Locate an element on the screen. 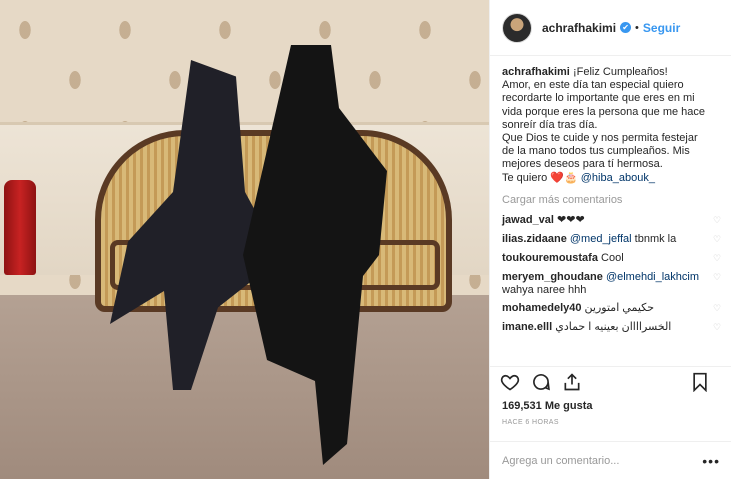 This screenshot has width=731, height=479. caption-line: Que Dios te cuide y nos permita festejar is located at coordinates (600, 138).